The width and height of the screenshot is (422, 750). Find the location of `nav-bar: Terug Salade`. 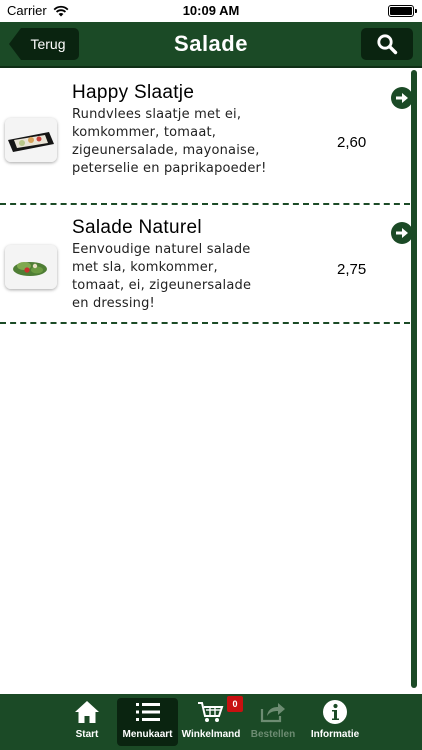

nav-bar: Terug Salade is located at coordinates (211, 45).